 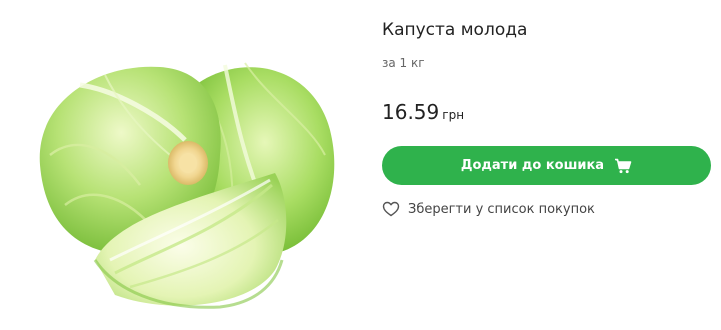 I want to click on product-title: Капуста молода, so click(x=455, y=30).